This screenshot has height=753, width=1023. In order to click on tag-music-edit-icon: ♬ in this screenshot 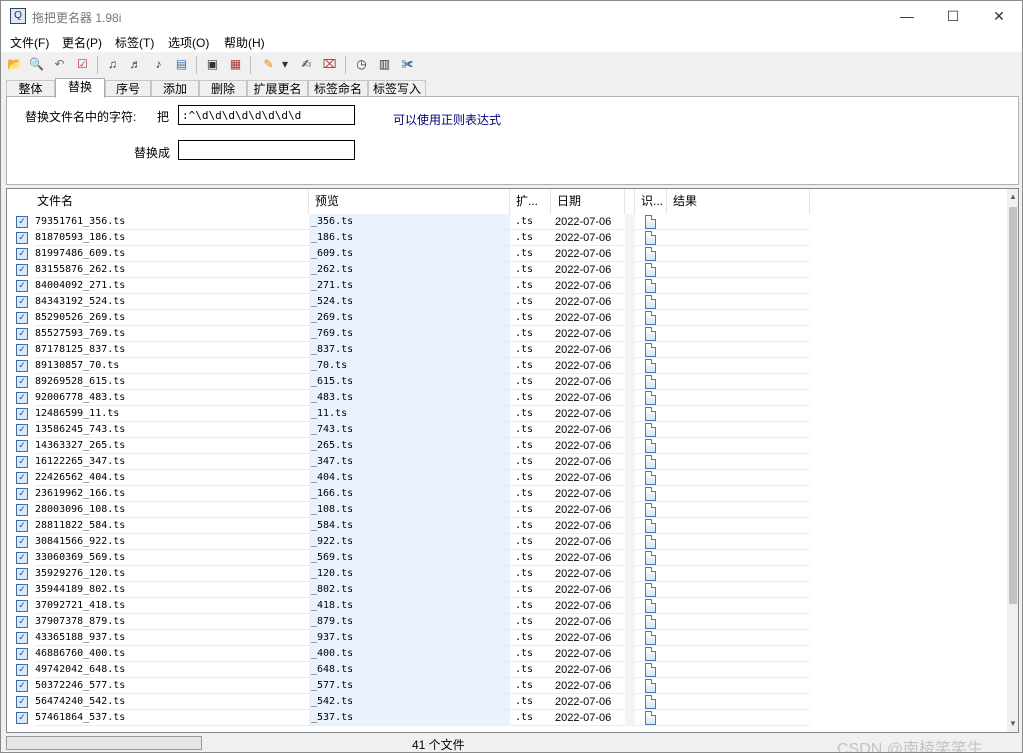, I will do `click(135, 64)`.